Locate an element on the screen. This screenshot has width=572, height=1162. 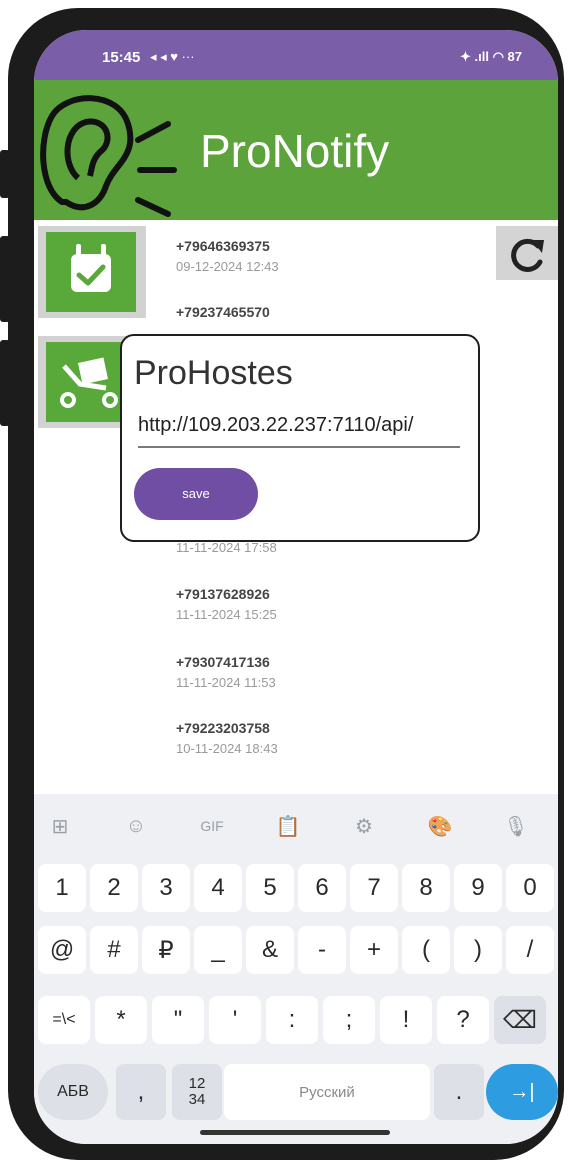
palette-icon: 🎨 is located at coordinates (440, 826).